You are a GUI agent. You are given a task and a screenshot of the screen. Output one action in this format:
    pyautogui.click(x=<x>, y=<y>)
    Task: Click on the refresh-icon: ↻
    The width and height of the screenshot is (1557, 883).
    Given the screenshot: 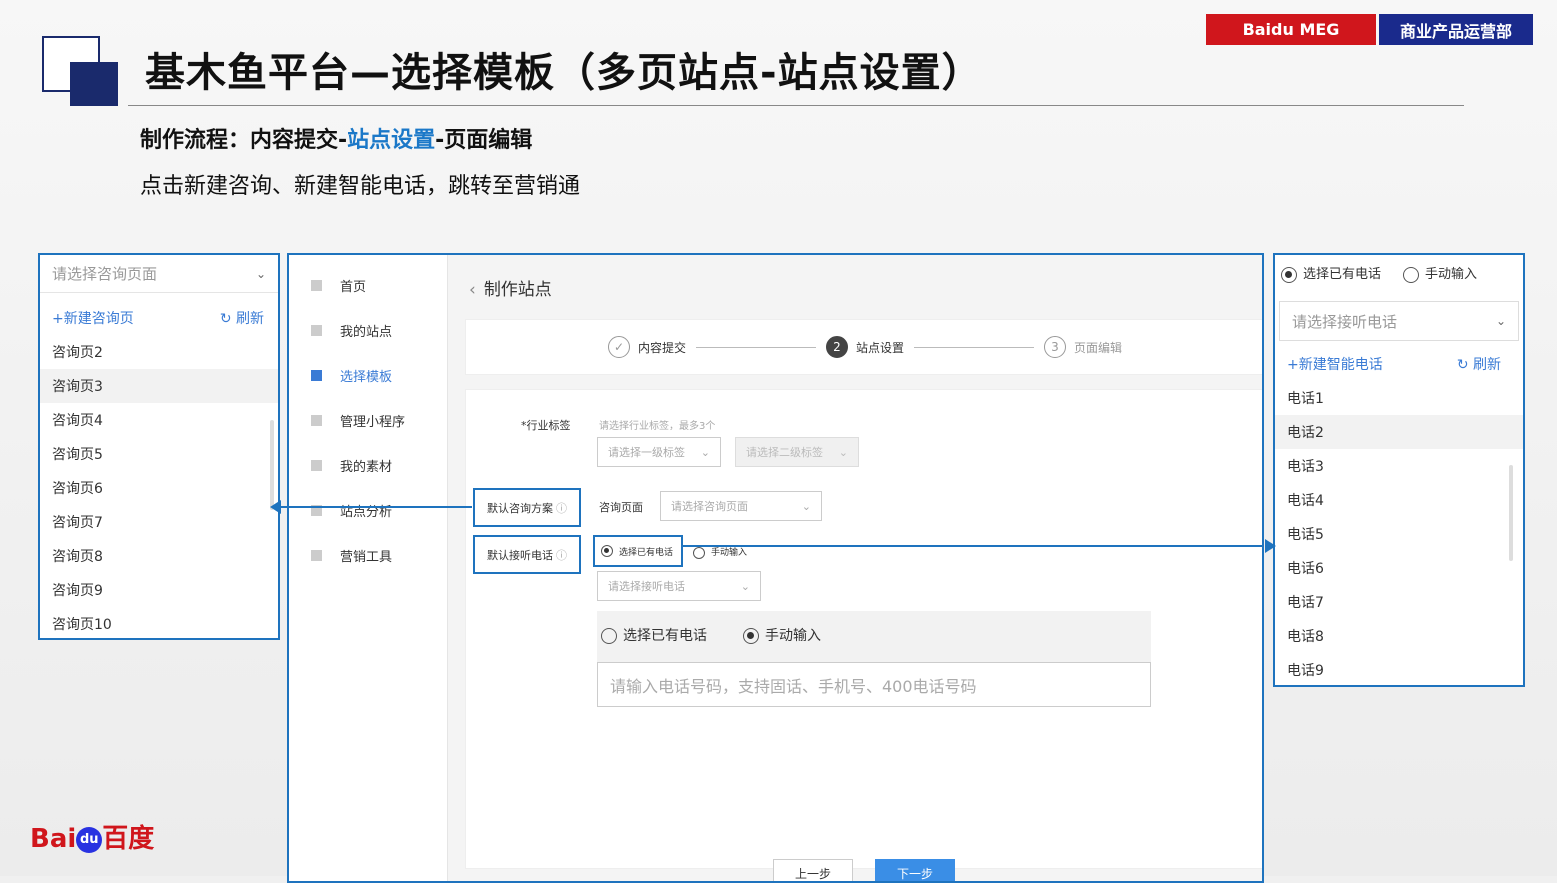 What is the action you would take?
    pyautogui.click(x=227, y=319)
    